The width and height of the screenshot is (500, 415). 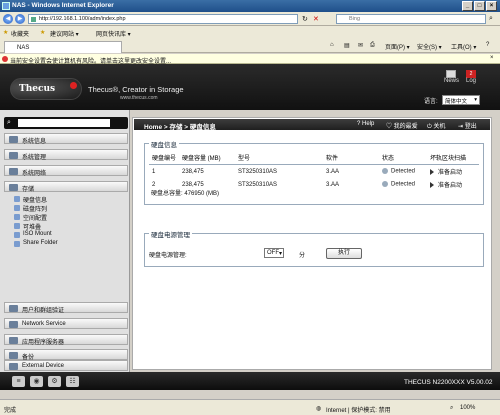 I want to click on minimize-button: _, so click(x=467, y=6).